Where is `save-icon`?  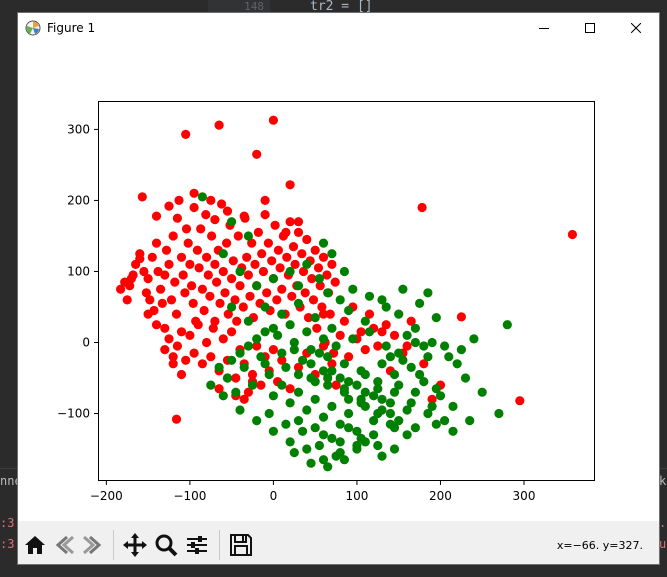
save-icon is located at coordinates (241, 545).